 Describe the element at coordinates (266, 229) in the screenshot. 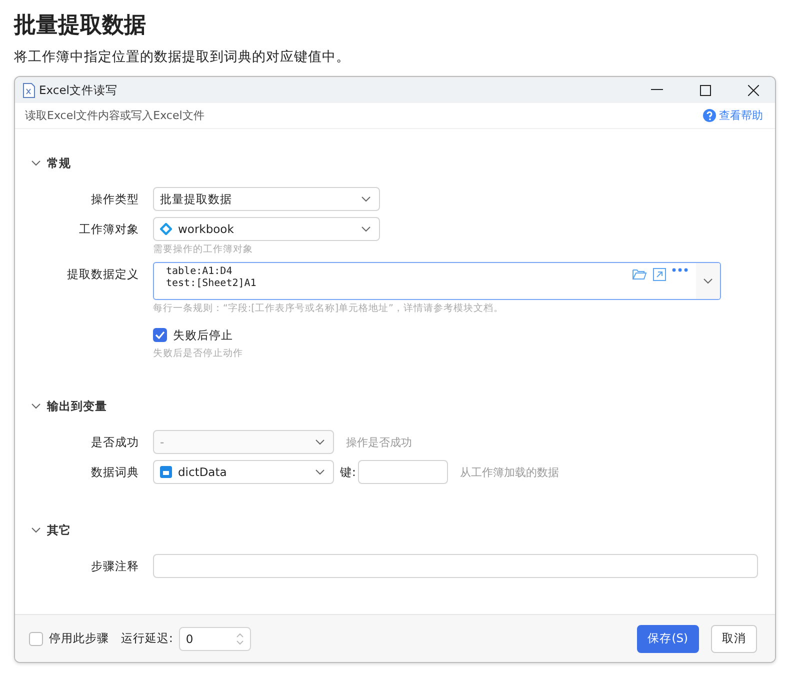

I see `dropdown: workbook` at that location.